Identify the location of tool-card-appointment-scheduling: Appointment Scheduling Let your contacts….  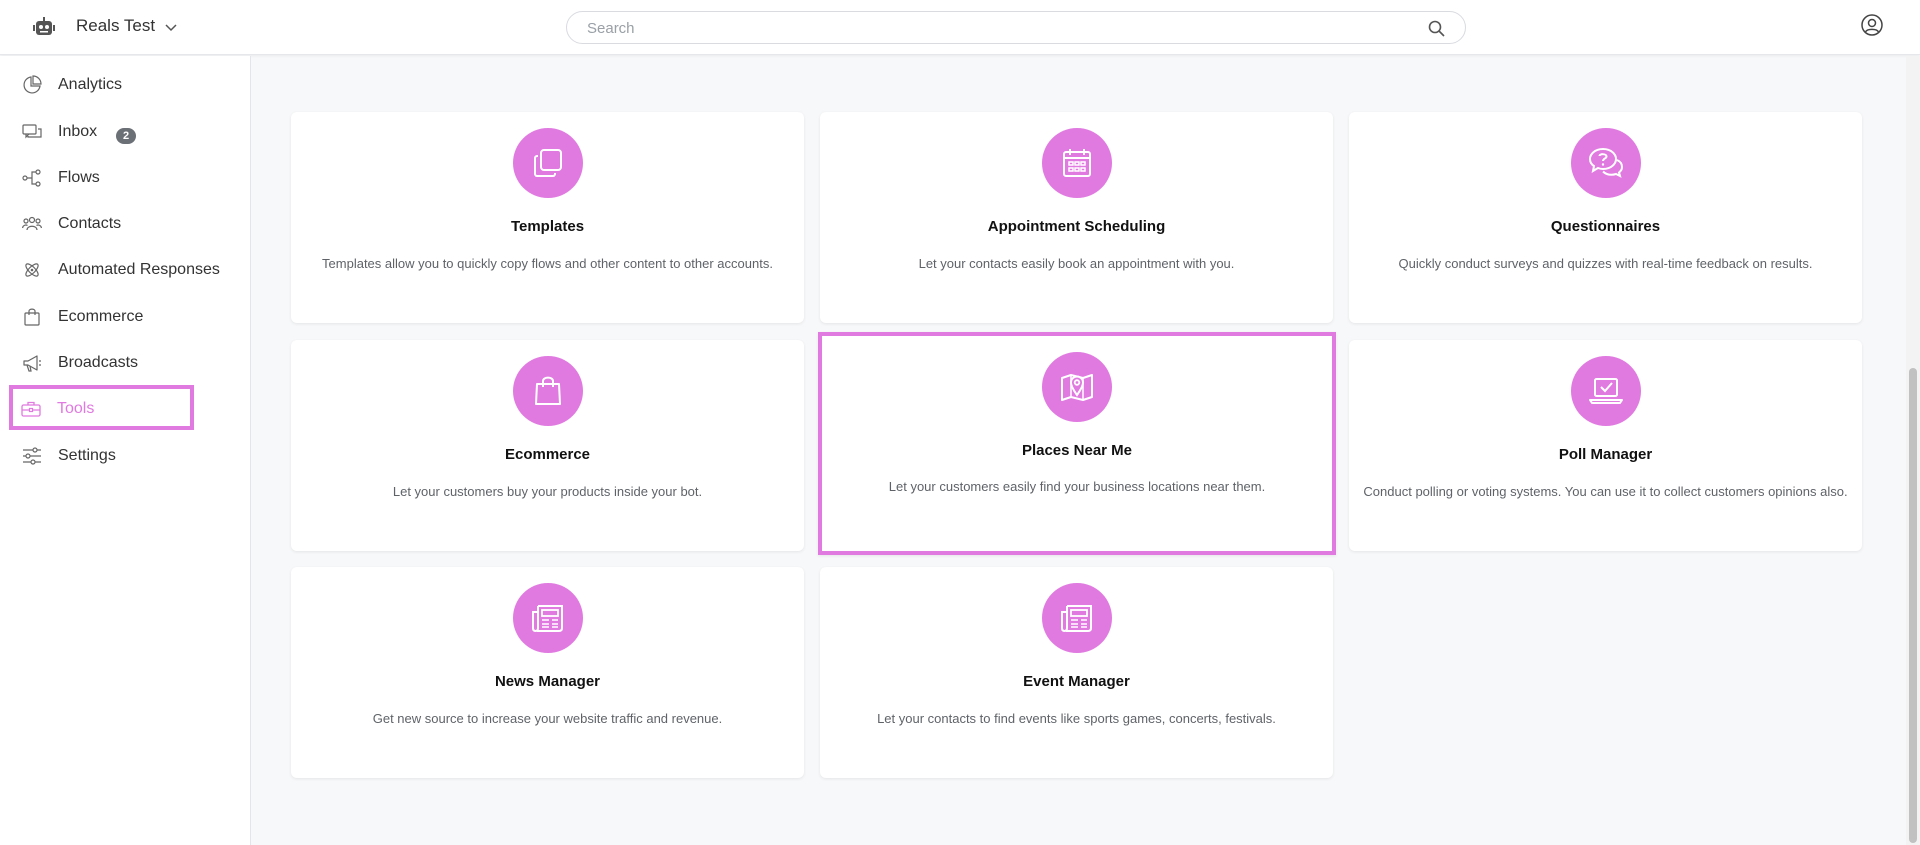
(1076, 217).